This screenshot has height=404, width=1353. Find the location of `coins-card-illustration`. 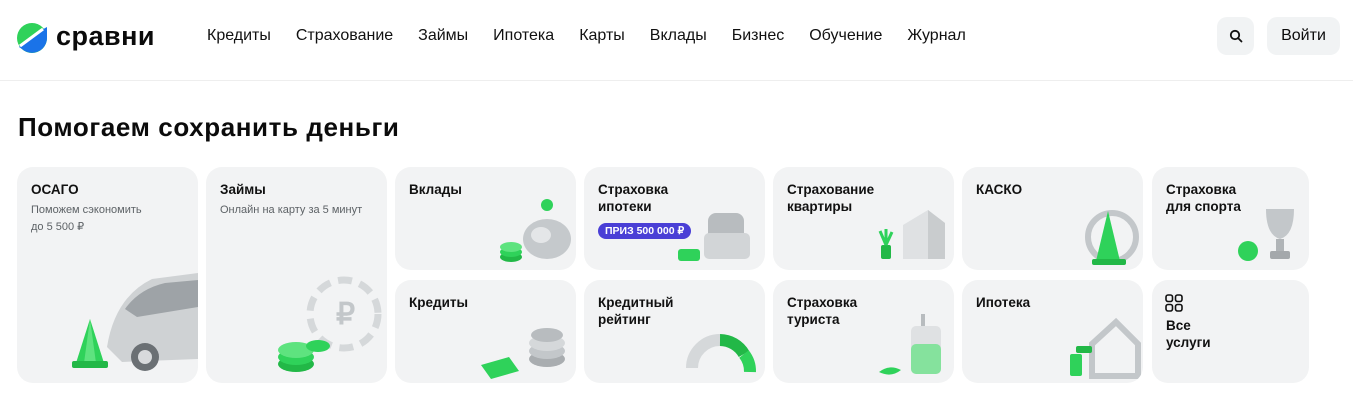

coins-card-illustration is located at coordinates (523, 353).